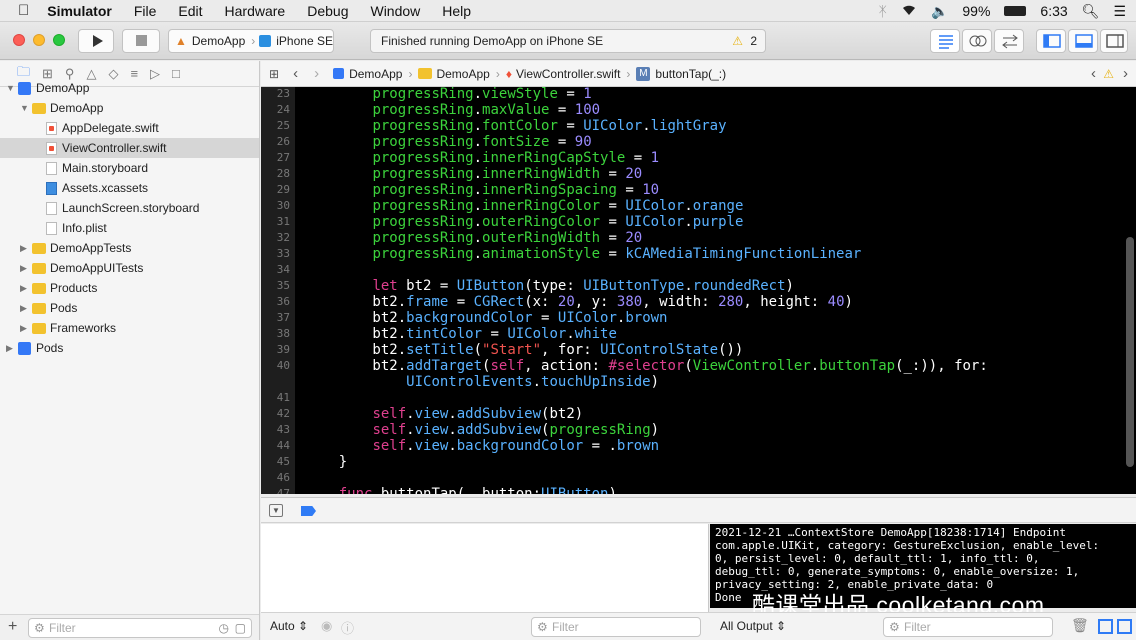  Describe the element at coordinates (616, 627) in the screenshot. I see `variables-filter-field: ⚙ Filter` at that location.